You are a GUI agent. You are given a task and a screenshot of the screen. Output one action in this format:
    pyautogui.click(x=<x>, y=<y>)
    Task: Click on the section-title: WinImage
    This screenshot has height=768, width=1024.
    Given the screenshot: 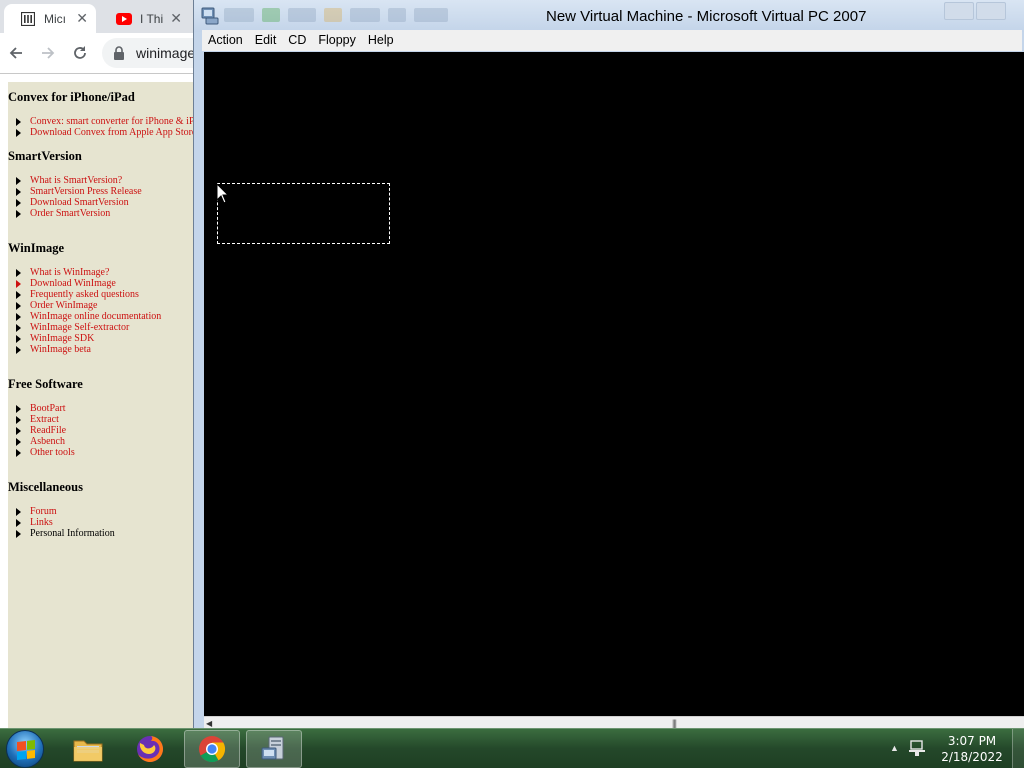 What is the action you would take?
    pyautogui.click(x=36, y=248)
    